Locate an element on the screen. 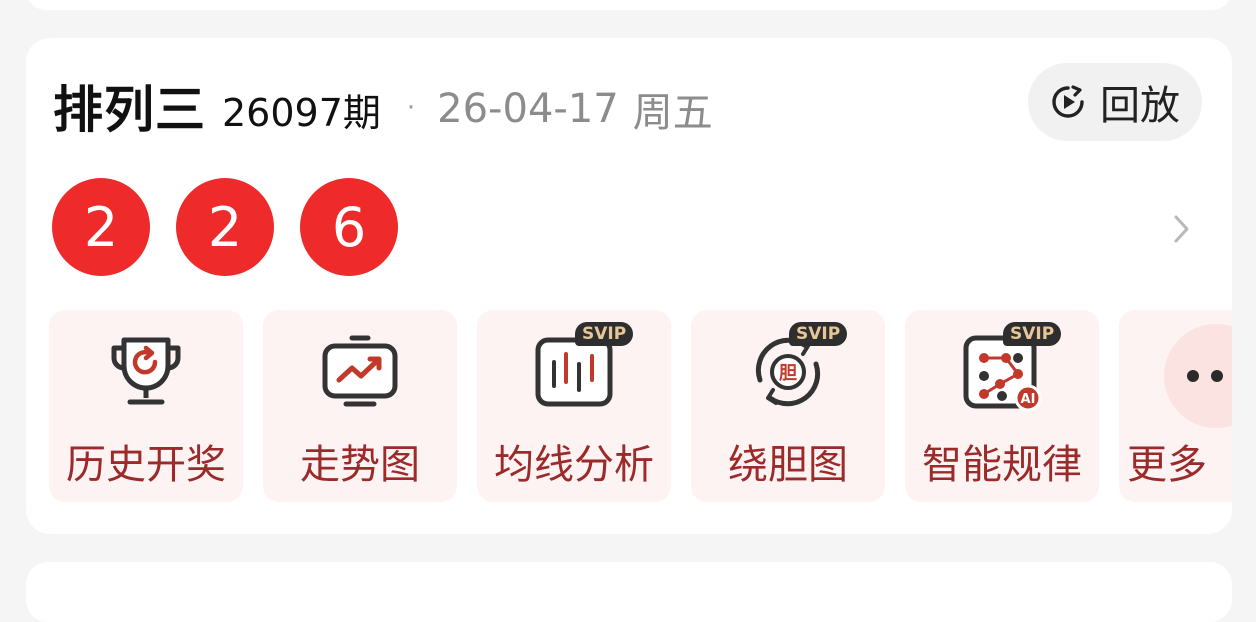 This screenshot has width=1256, height=622. draw-numbers: 2 2 6 is located at coordinates (238, 227).